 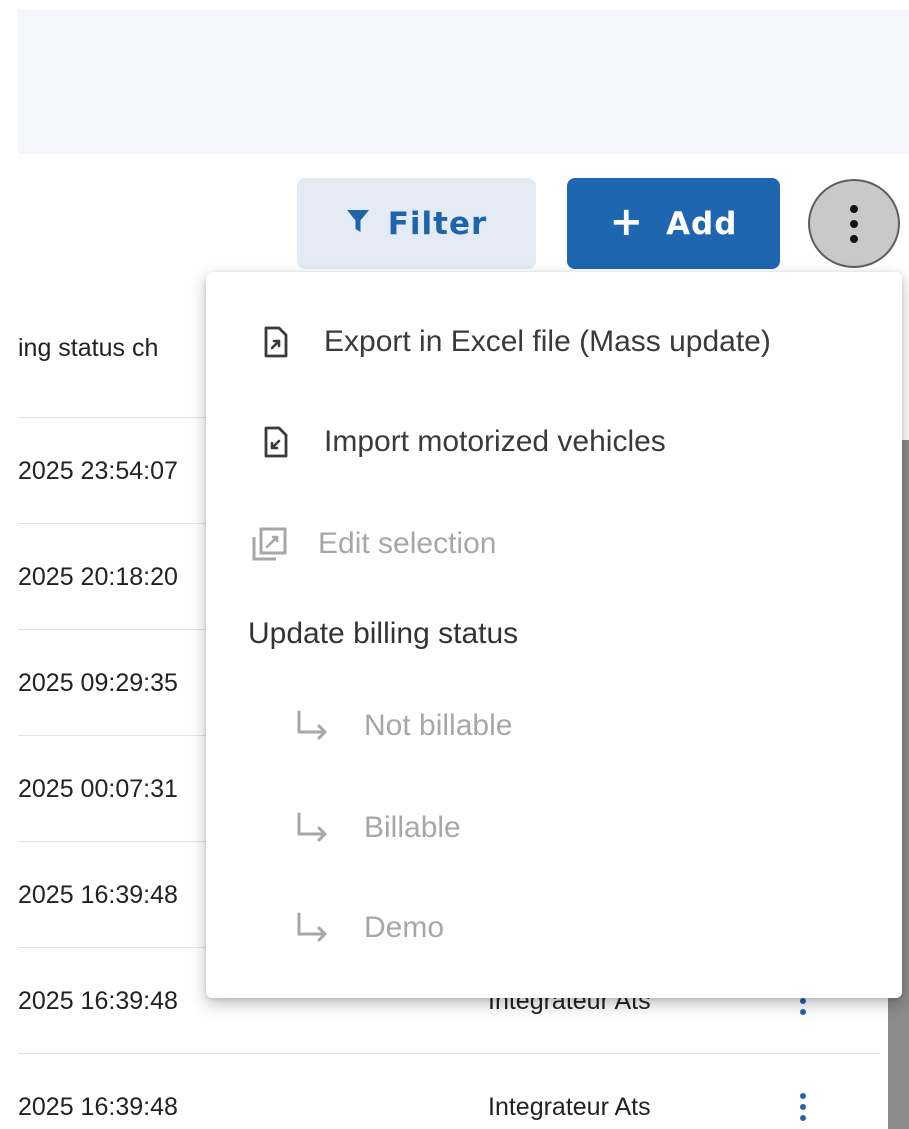 I want to click on menu-item-label: Edit selection, so click(x=407, y=543).